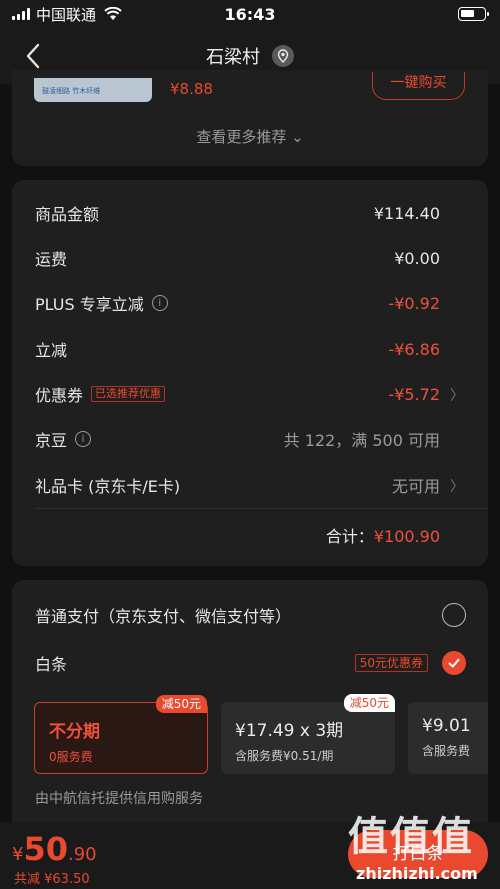 The width and height of the screenshot is (500, 889). I want to click on plan-subtitle: 0服务费, so click(71, 757).